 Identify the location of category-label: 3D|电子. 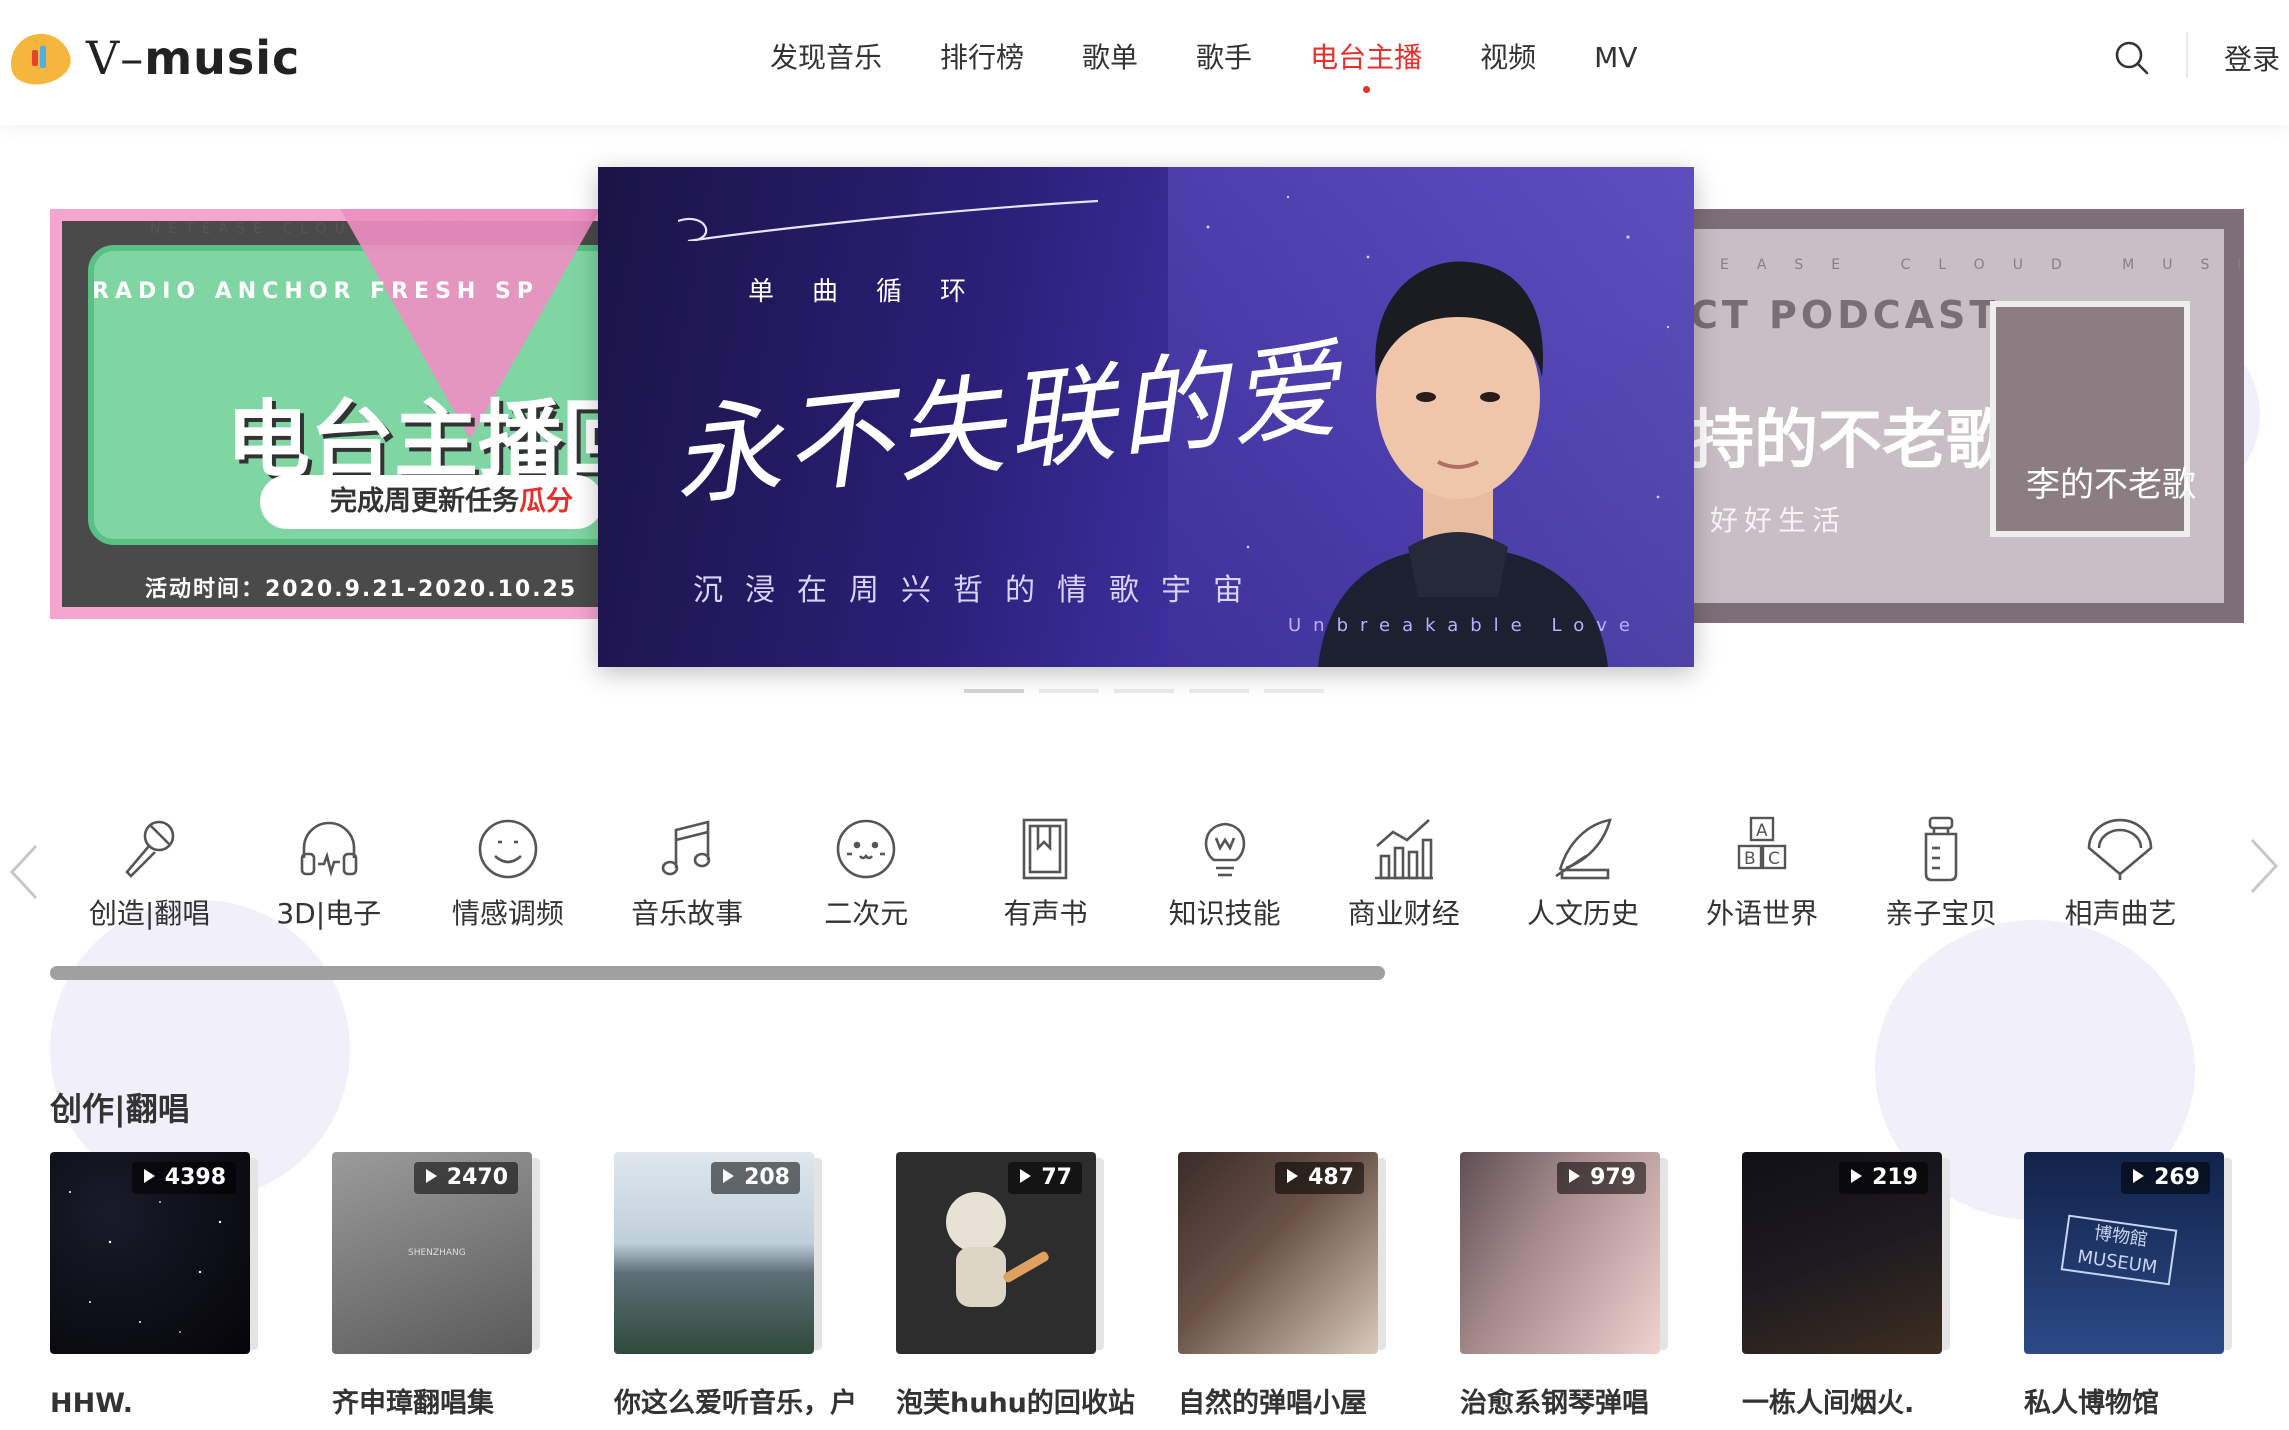
(329, 913).